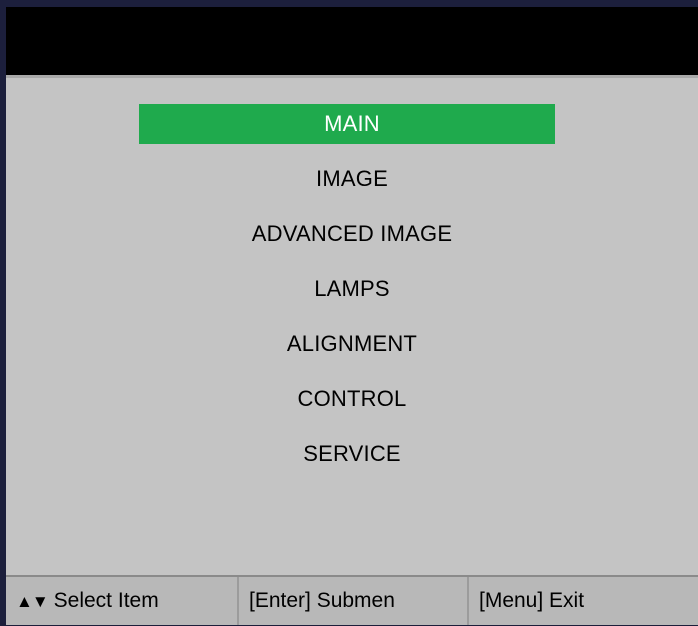 The image size is (698, 626). I want to click on menu-item-service: SERVICE, so click(352, 461).